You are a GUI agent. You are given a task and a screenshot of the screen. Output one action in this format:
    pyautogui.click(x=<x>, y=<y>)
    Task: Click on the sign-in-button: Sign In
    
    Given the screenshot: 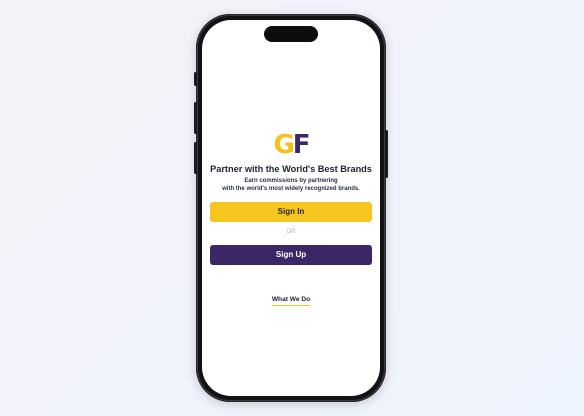 What is the action you would take?
    pyautogui.click(x=291, y=212)
    